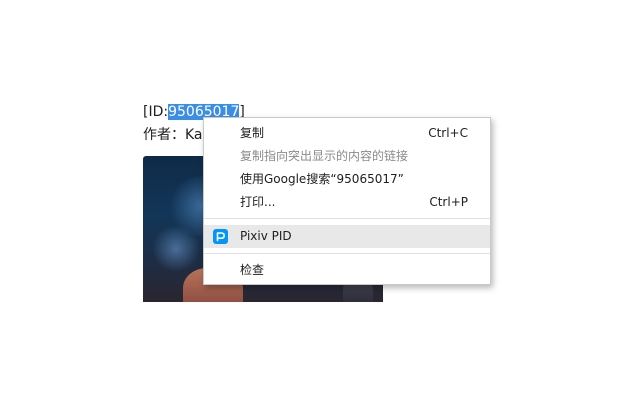 The image size is (640, 400). Describe the element at coordinates (448, 133) in the screenshot. I see `menu-item-shortcut: Ctrl+C` at that location.